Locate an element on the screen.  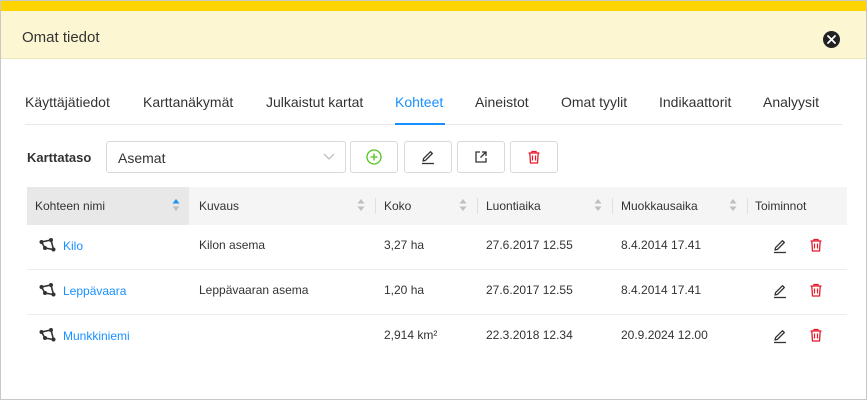
modified-cell: 20.9.2024 12.00 is located at coordinates (664, 335).